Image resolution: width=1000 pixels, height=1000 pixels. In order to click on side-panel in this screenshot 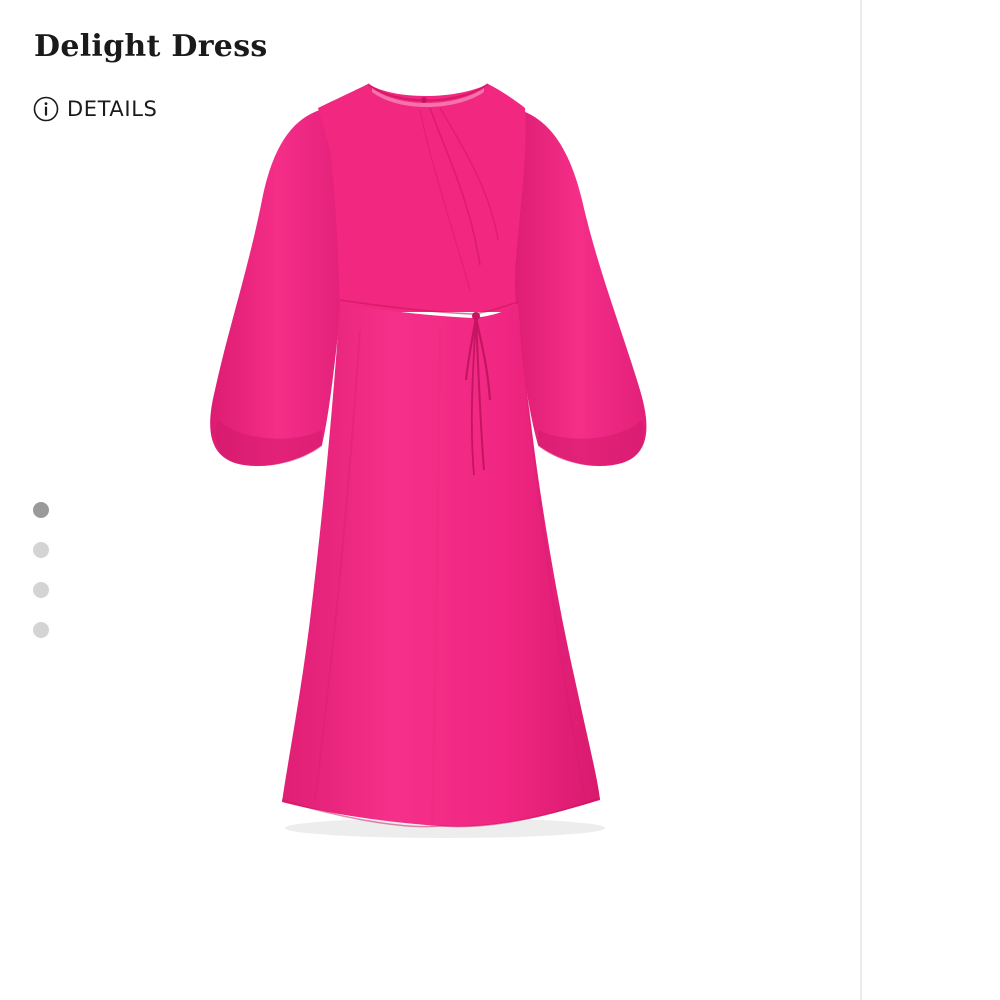, I will do `click(931, 500)`.